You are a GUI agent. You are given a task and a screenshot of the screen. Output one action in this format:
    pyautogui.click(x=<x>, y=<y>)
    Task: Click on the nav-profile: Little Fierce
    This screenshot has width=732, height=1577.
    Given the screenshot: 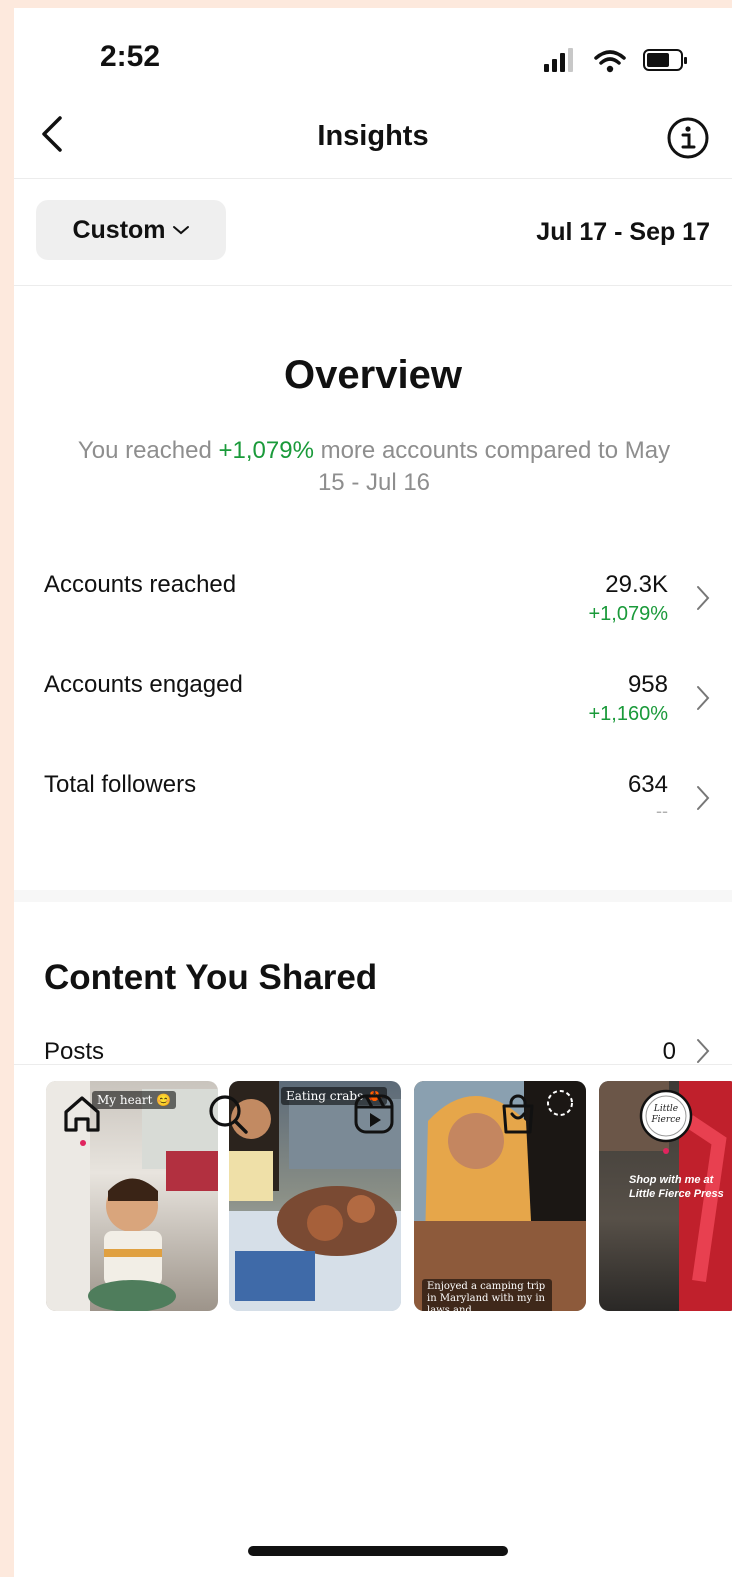 What is the action you would take?
    pyautogui.click(x=666, y=1118)
    